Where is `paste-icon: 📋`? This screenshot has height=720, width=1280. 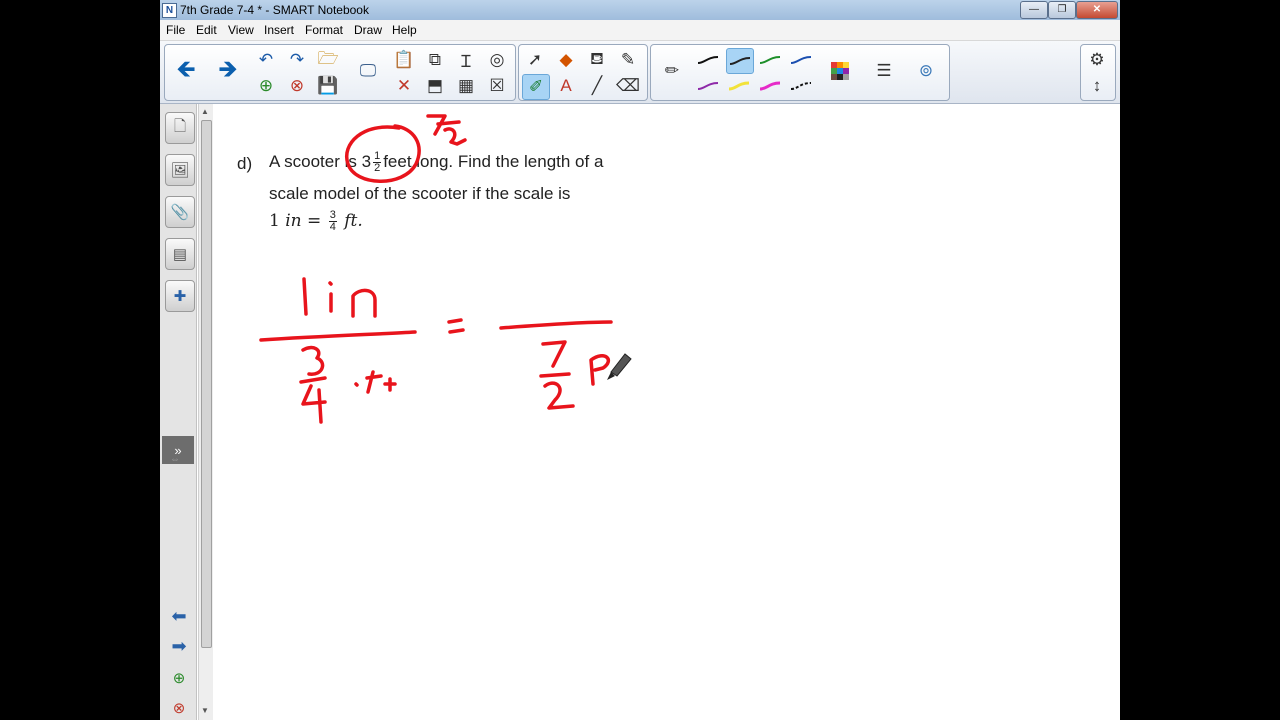 paste-icon: 📋 is located at coordinates (404, 60).